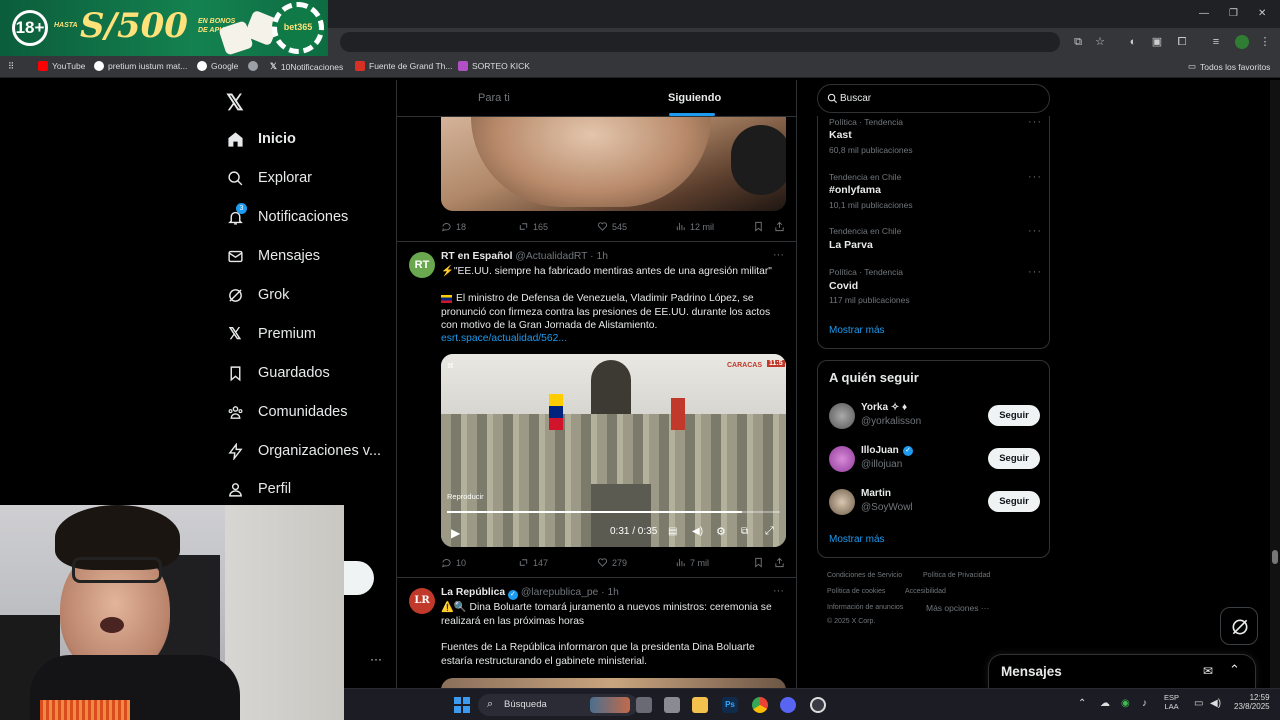  I want to click on fullscreen-icon: ⤢, so click(769, 531).